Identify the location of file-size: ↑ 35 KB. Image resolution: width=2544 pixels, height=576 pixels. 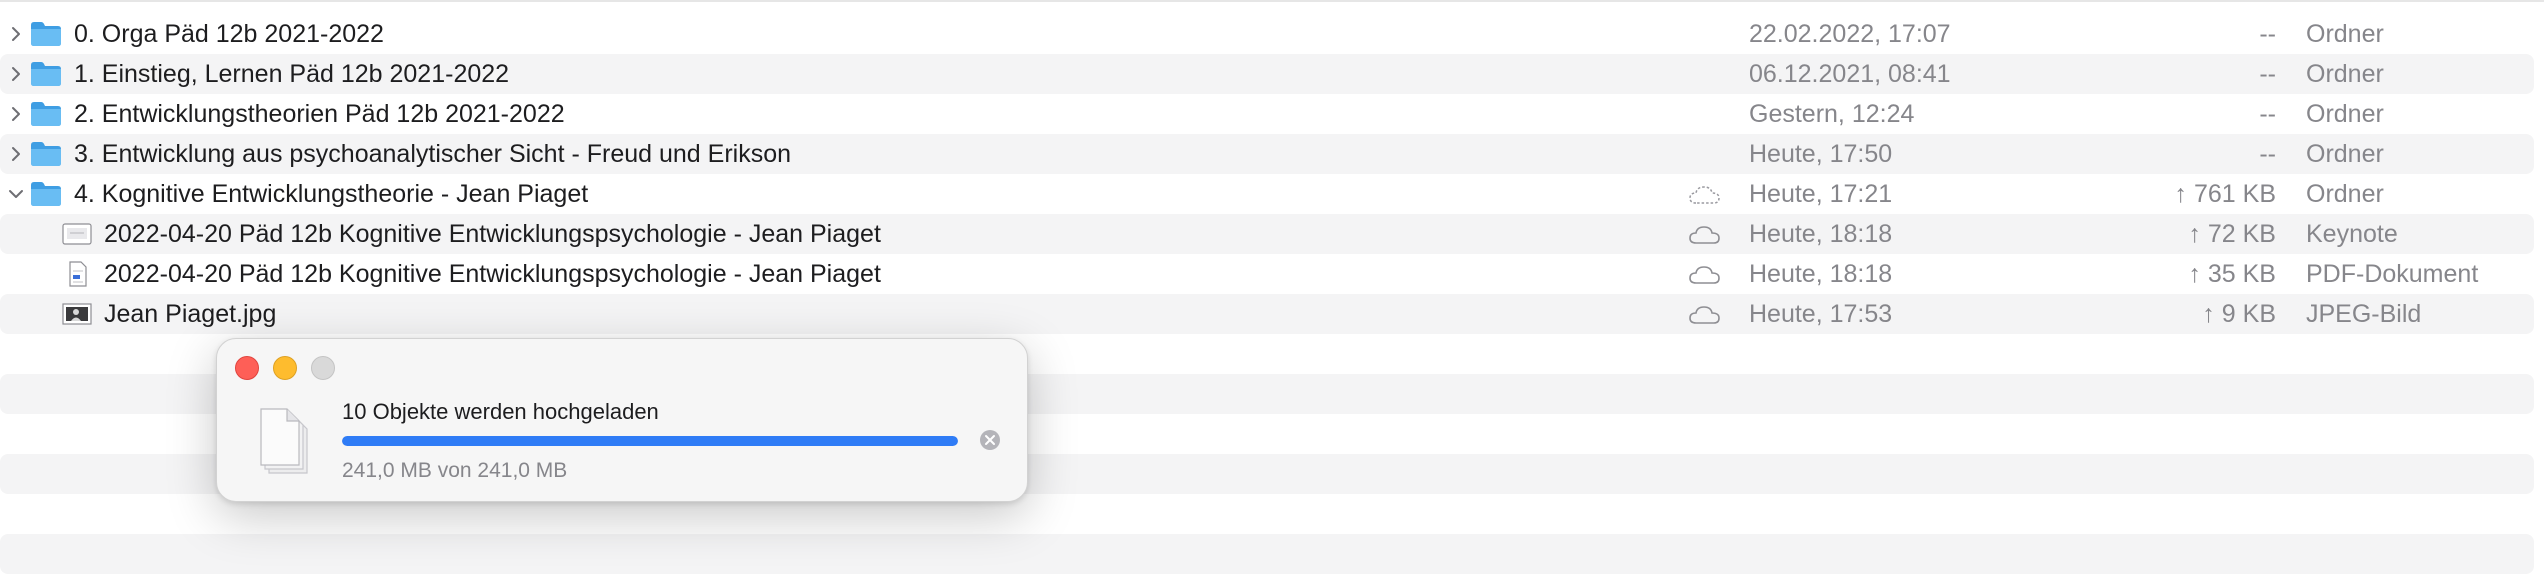
(2232, 274).